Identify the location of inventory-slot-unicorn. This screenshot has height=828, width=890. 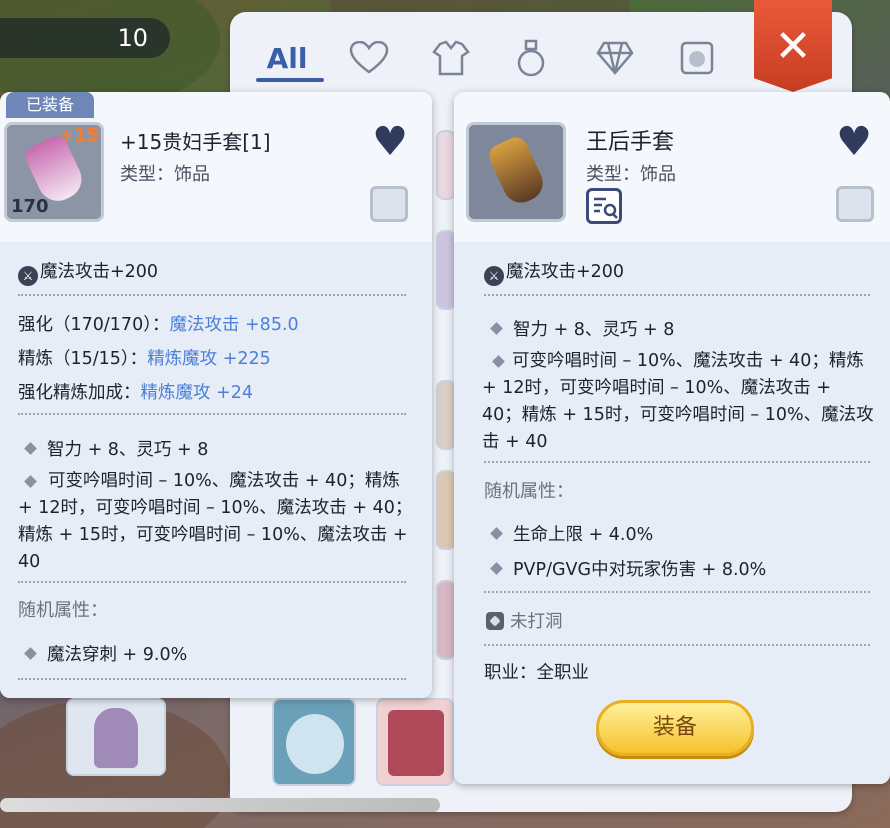
(116, 737).